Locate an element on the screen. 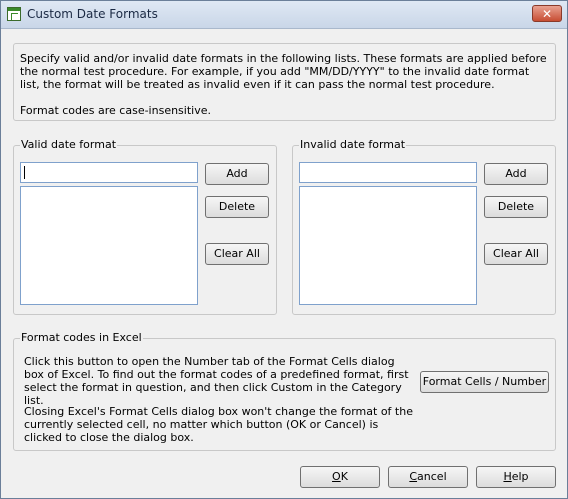 This screenshot has height=499, width=568. invalid-add-button: Add is located at coordinates (516, 174).